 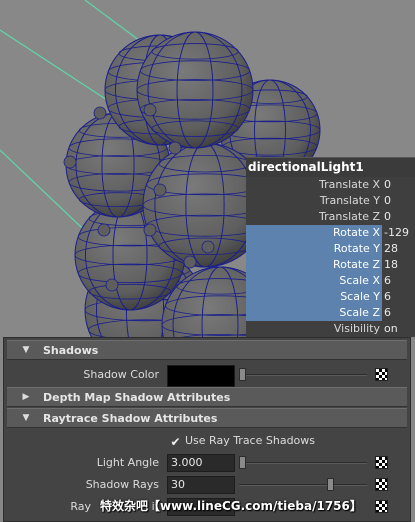 I want to click on channel-label: Translate X, so click(x=314, y=185).